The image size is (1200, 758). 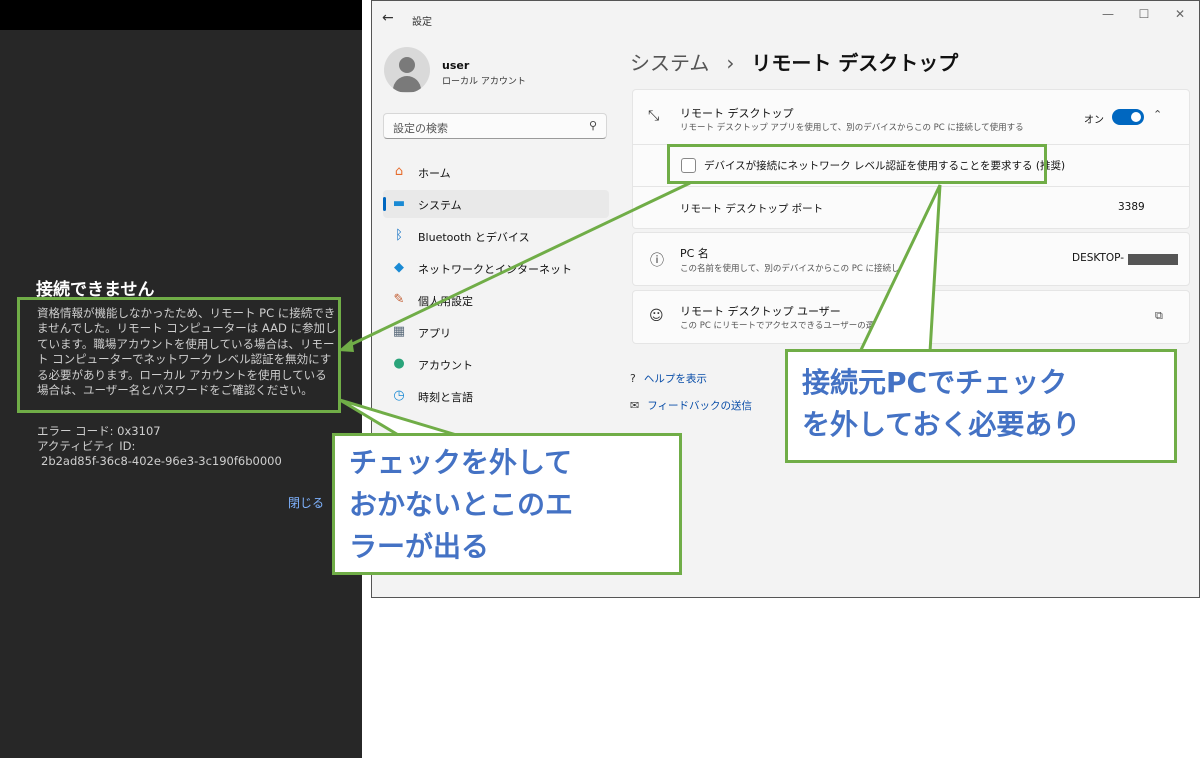 I want to click on callout-settings: 接続元PCでチェック を外しておく必要あり, so click(x=981, y=406).